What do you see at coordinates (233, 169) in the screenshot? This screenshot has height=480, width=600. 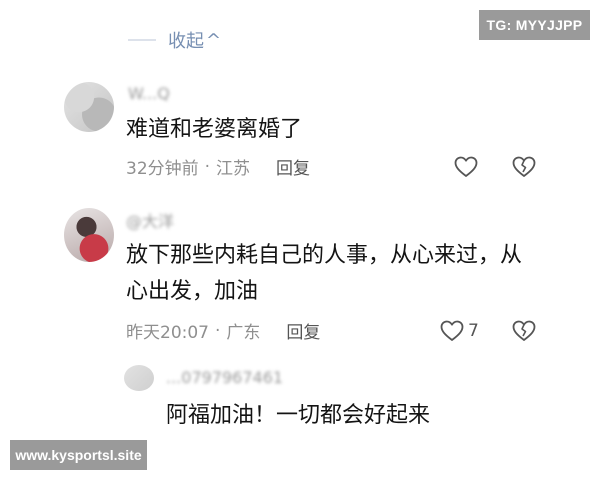 I see `comment-location: 江苏` at bounding box center [233, 169].